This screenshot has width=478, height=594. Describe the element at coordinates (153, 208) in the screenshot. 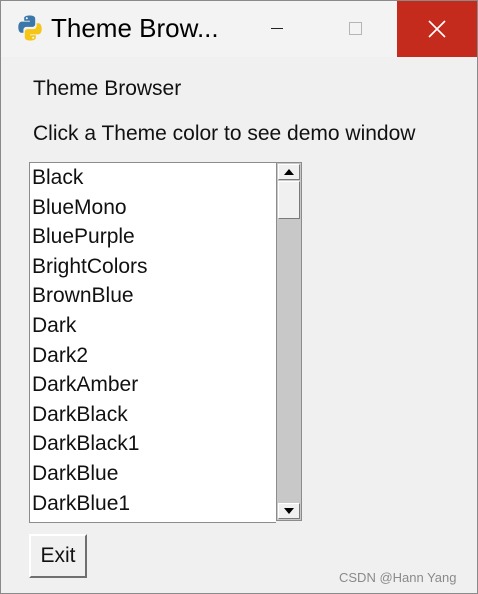

I see `theme-list-item: BlueMono` at that location.